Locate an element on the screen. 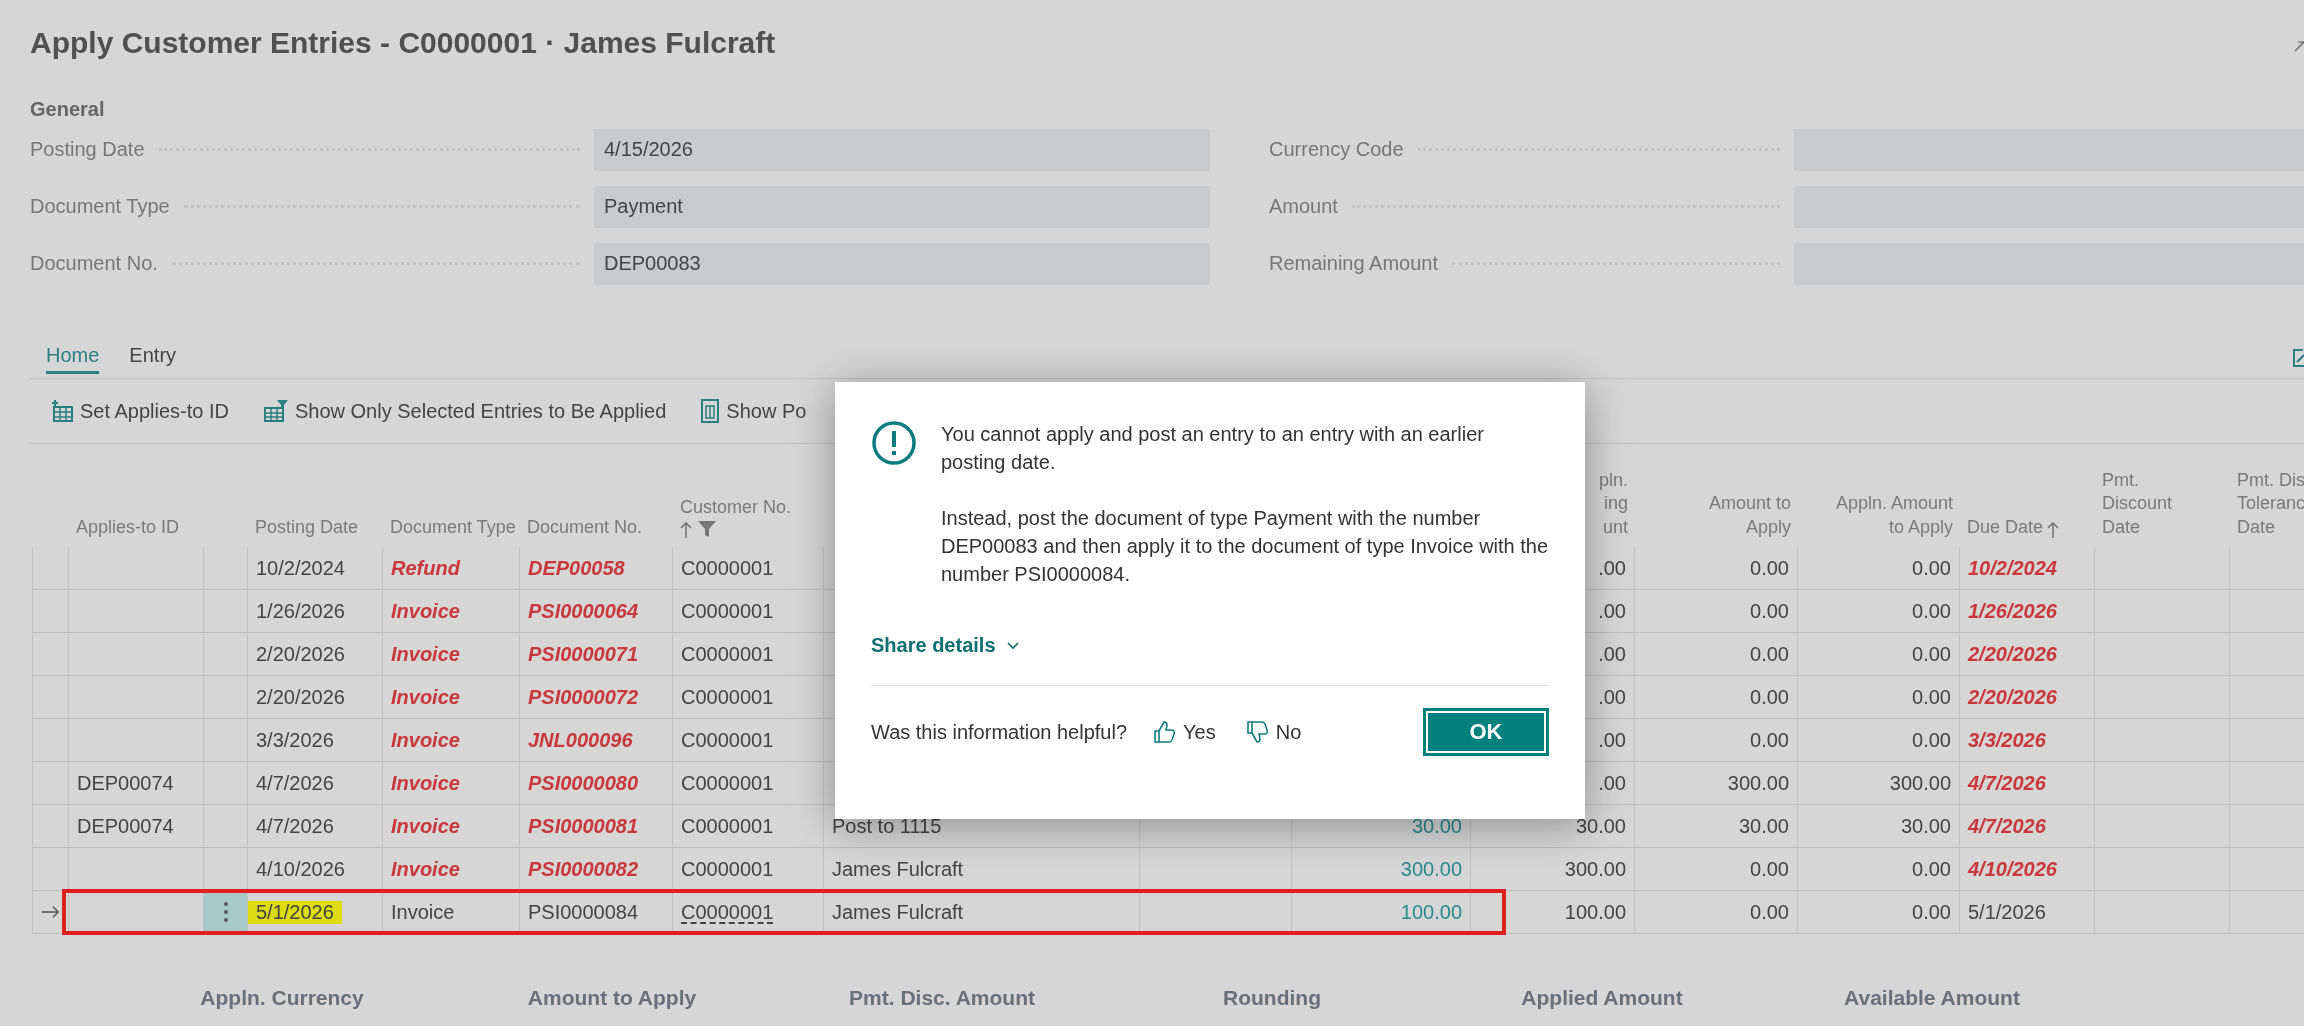  total-label: Amount to Apply is located at coordinates (612, 998).